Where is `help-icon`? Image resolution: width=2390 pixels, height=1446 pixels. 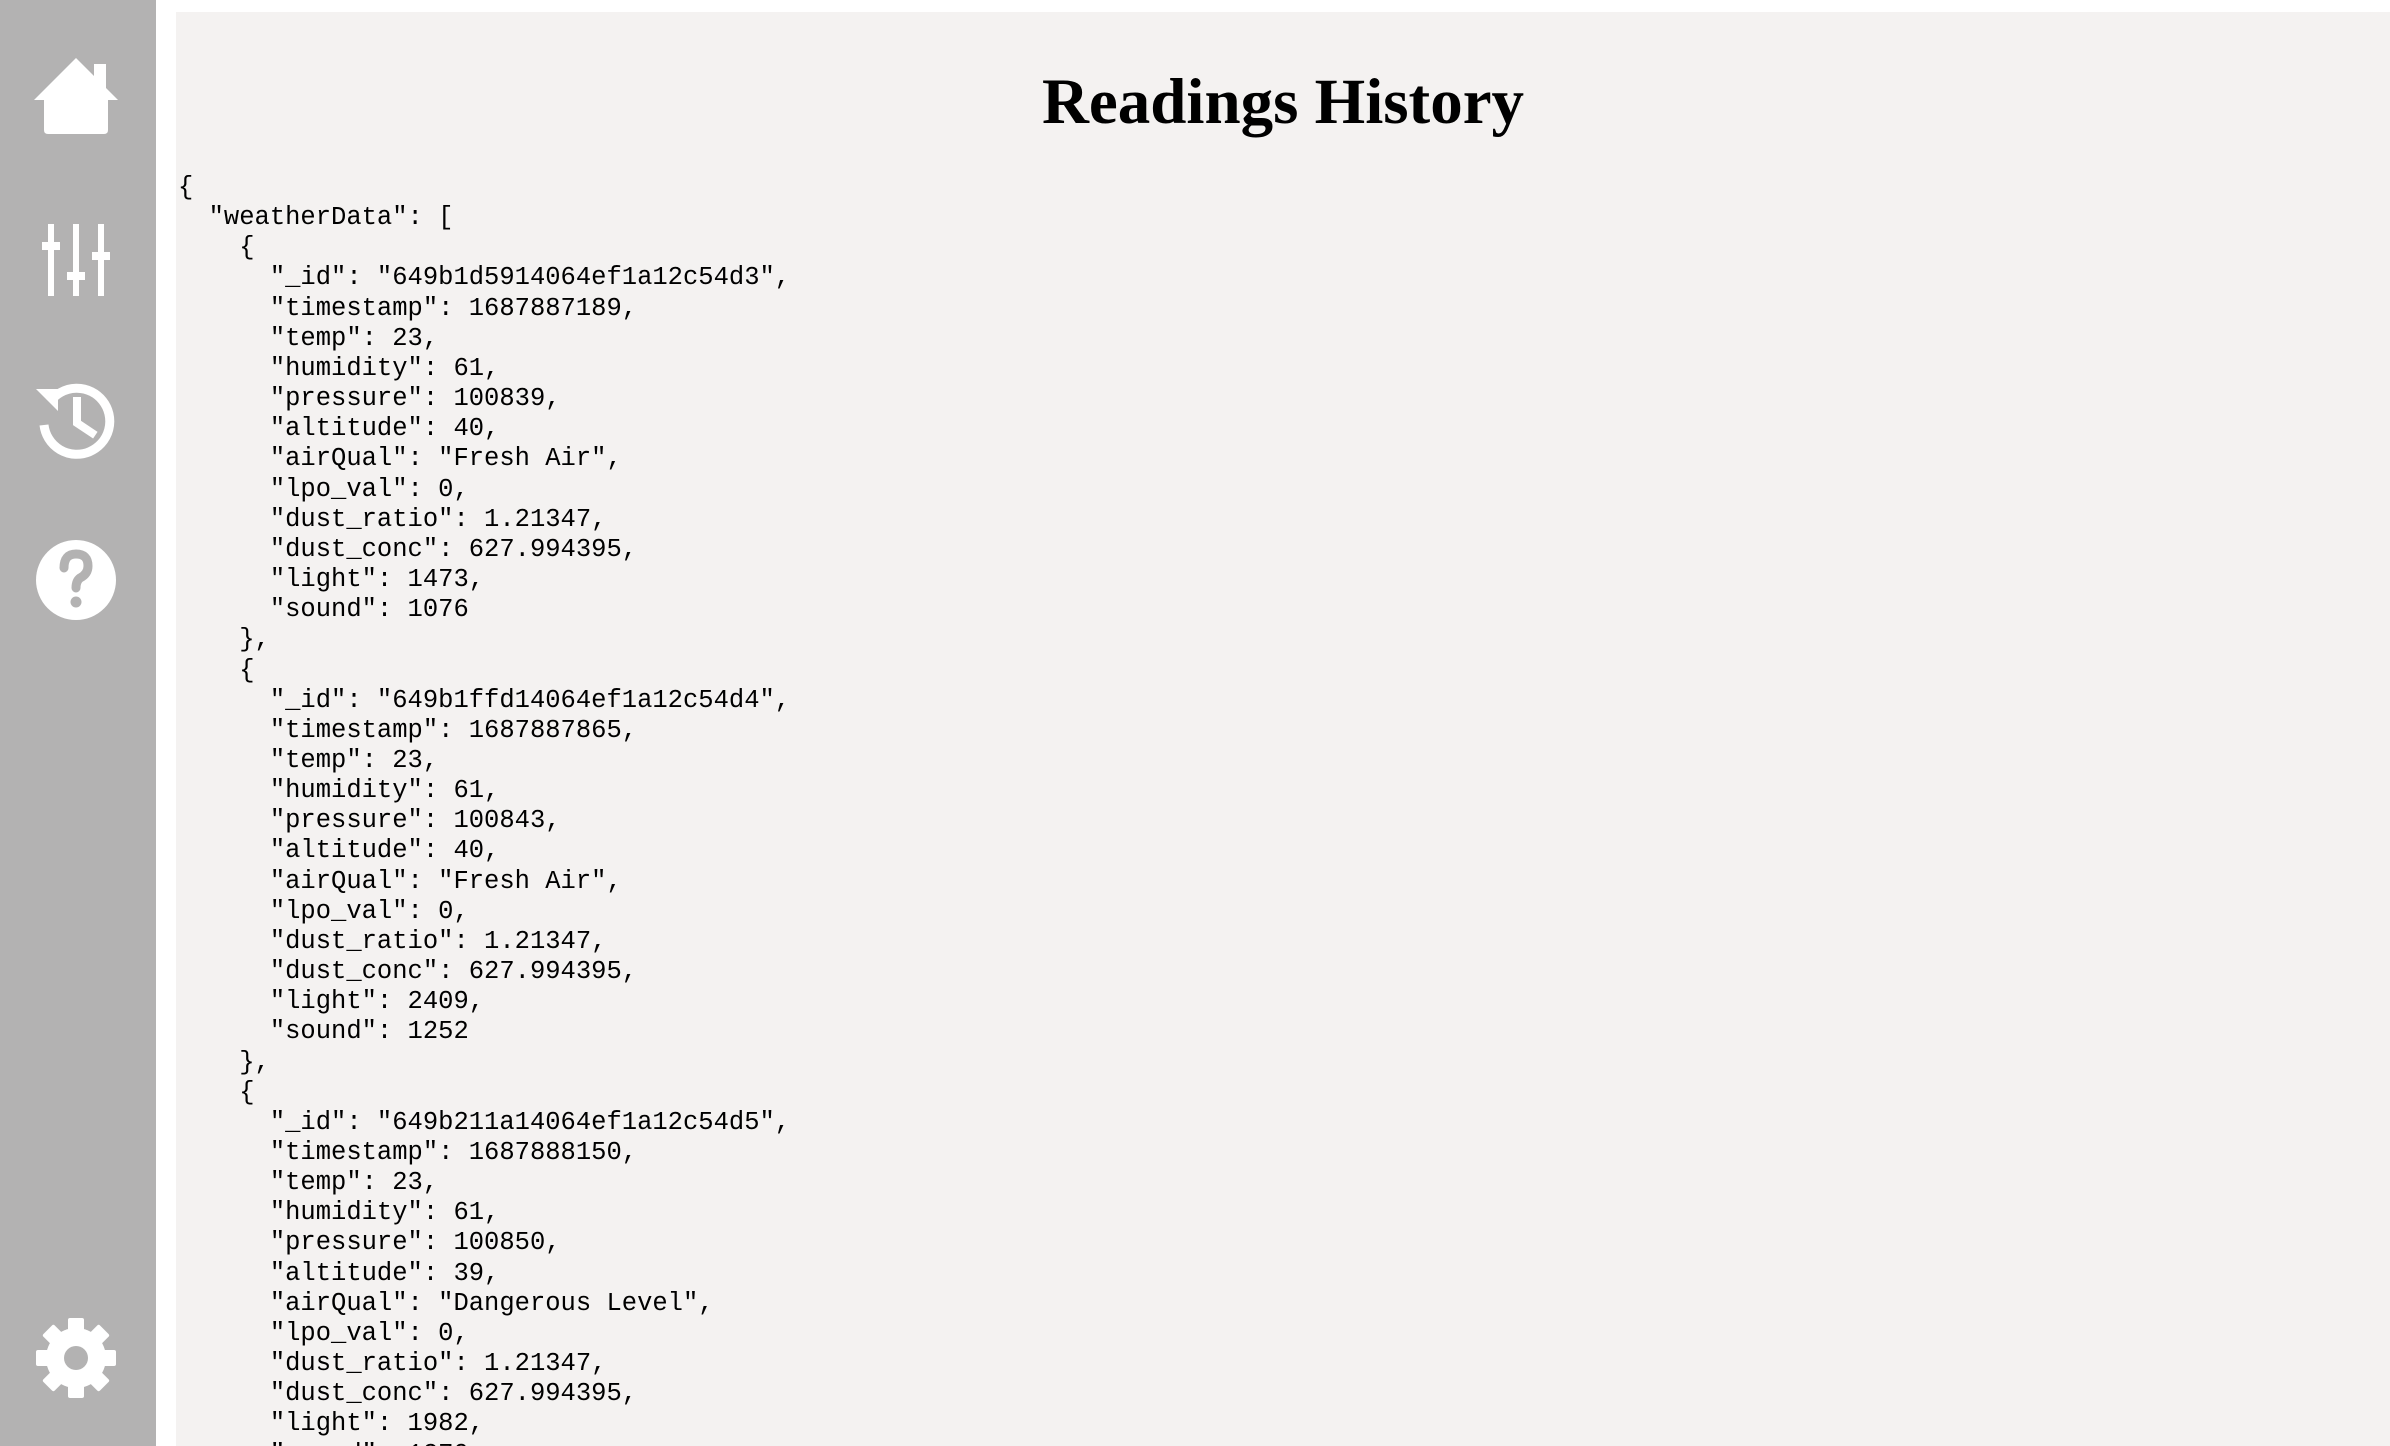
help-icon is located at coordinates (76, 578).